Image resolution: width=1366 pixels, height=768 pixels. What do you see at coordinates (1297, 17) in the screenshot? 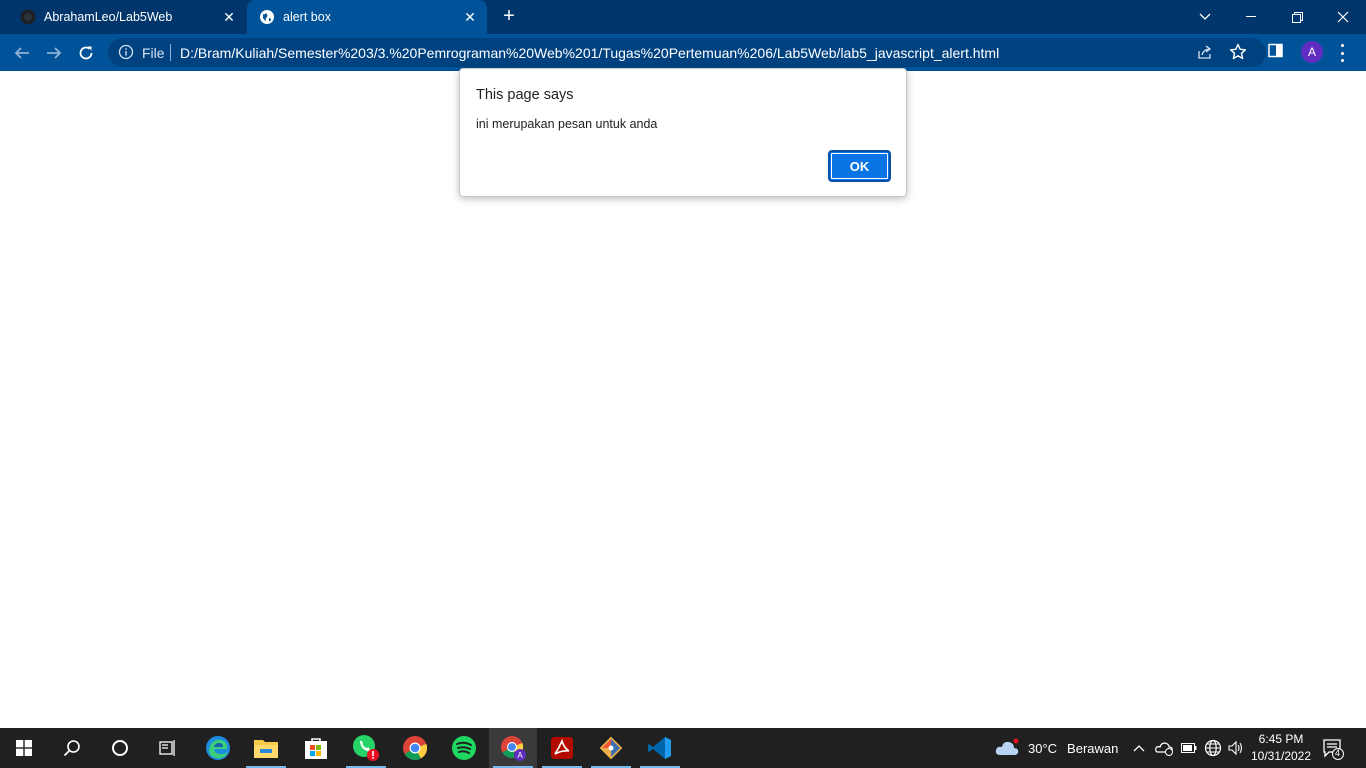
I see `restore-icon` at bounding box center [1297, 17].